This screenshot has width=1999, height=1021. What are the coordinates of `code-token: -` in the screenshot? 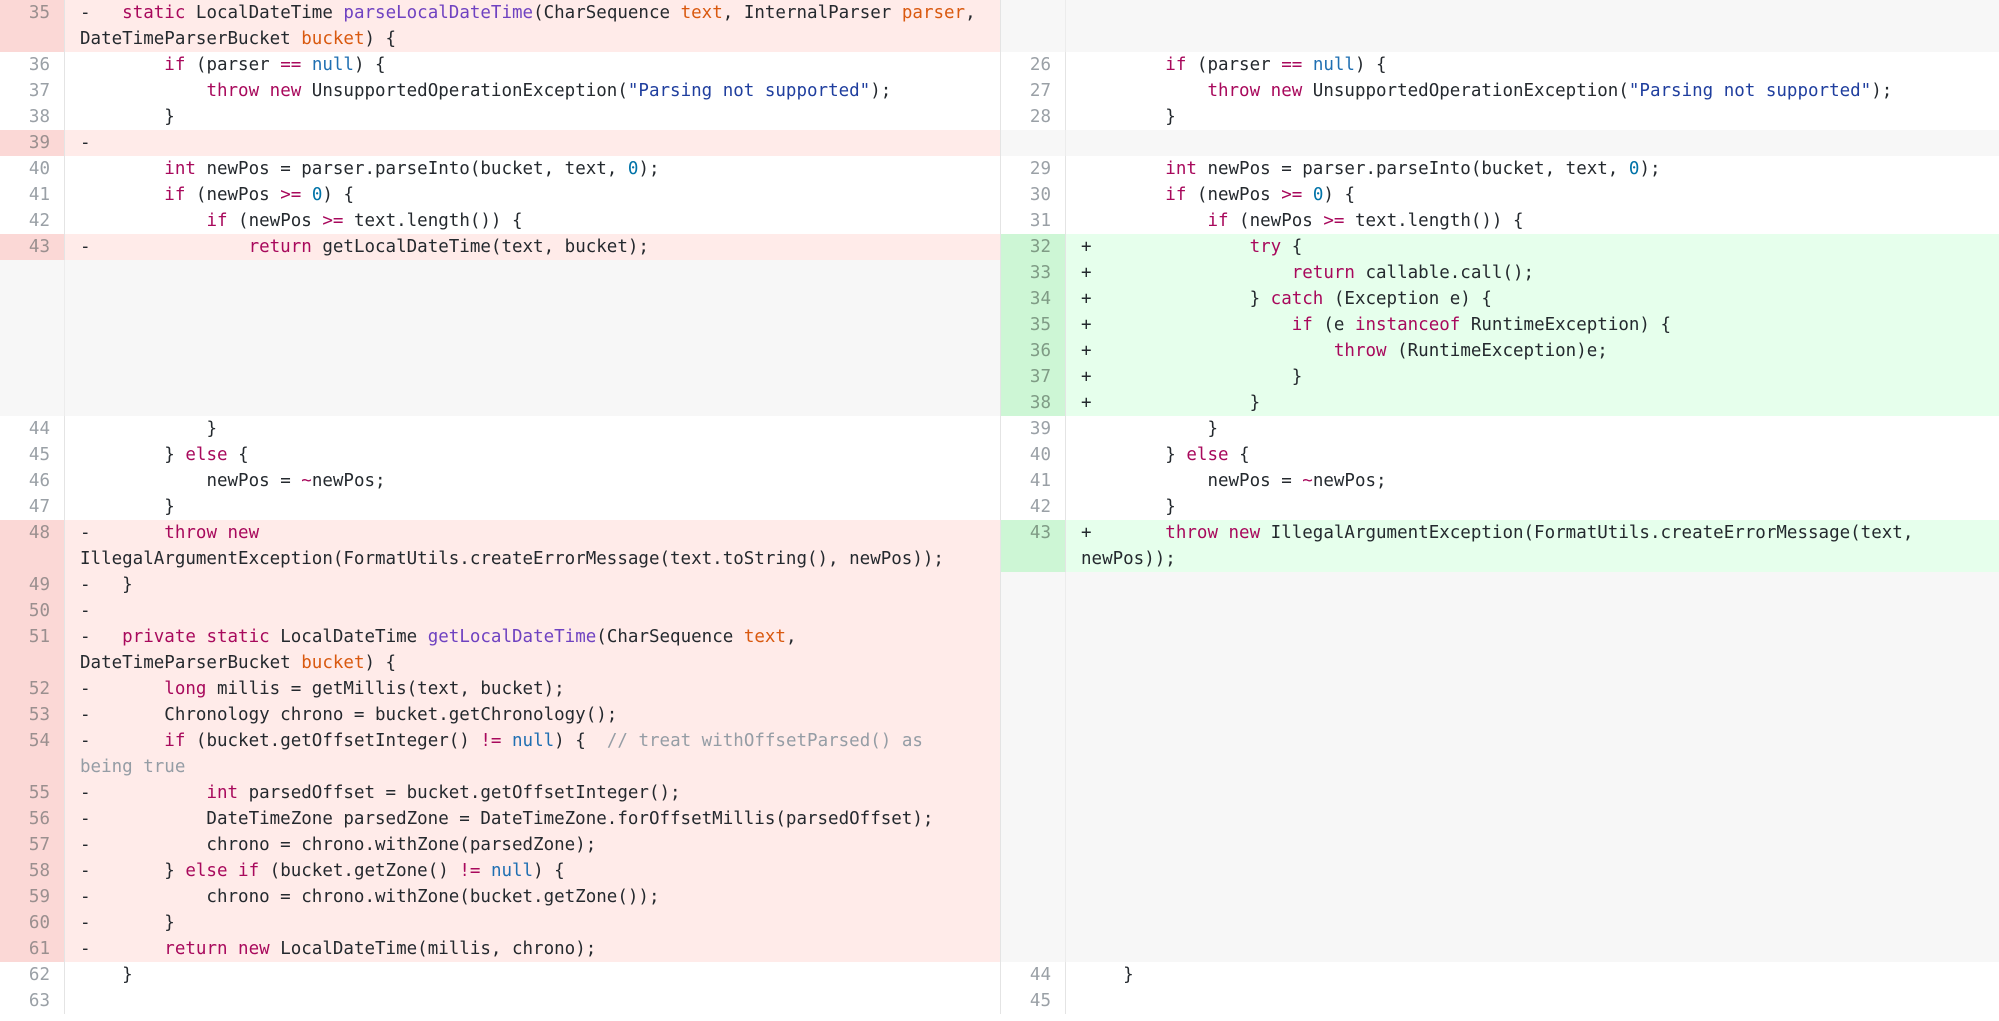 It's located at (85, 143).